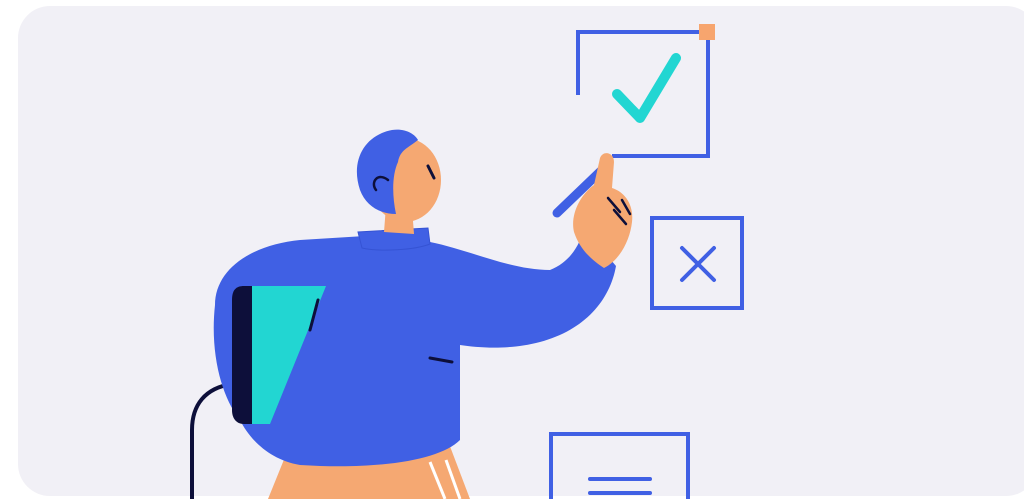  I want to click on checkbox-checked, so click(645, 91).